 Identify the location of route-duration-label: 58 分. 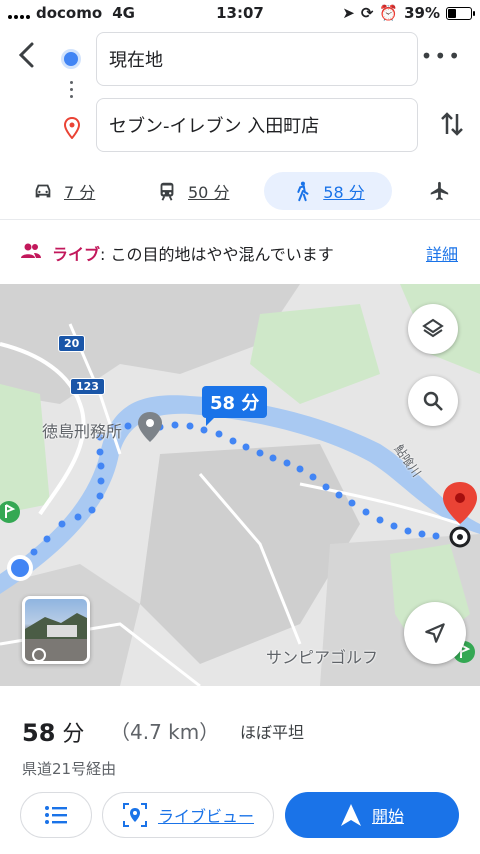
(235, 406).